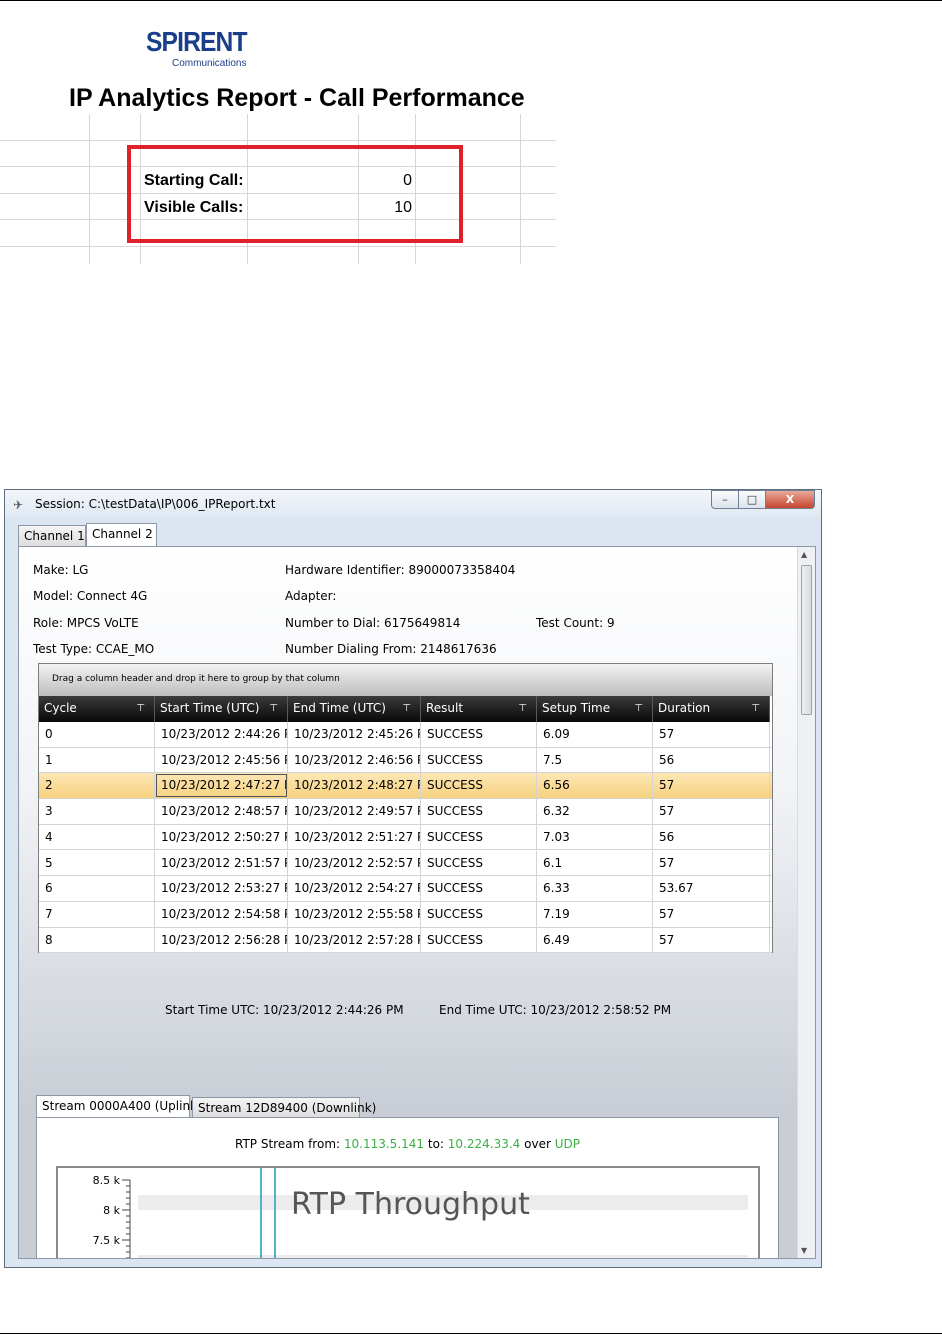 The height and width of the screenshot is (1335, 942). What do you see at coordinates (354, 940) in the screenshot?
I see `table-cell: 10/23/2012 2:57:28 PM` at bounding box center [354, 940].